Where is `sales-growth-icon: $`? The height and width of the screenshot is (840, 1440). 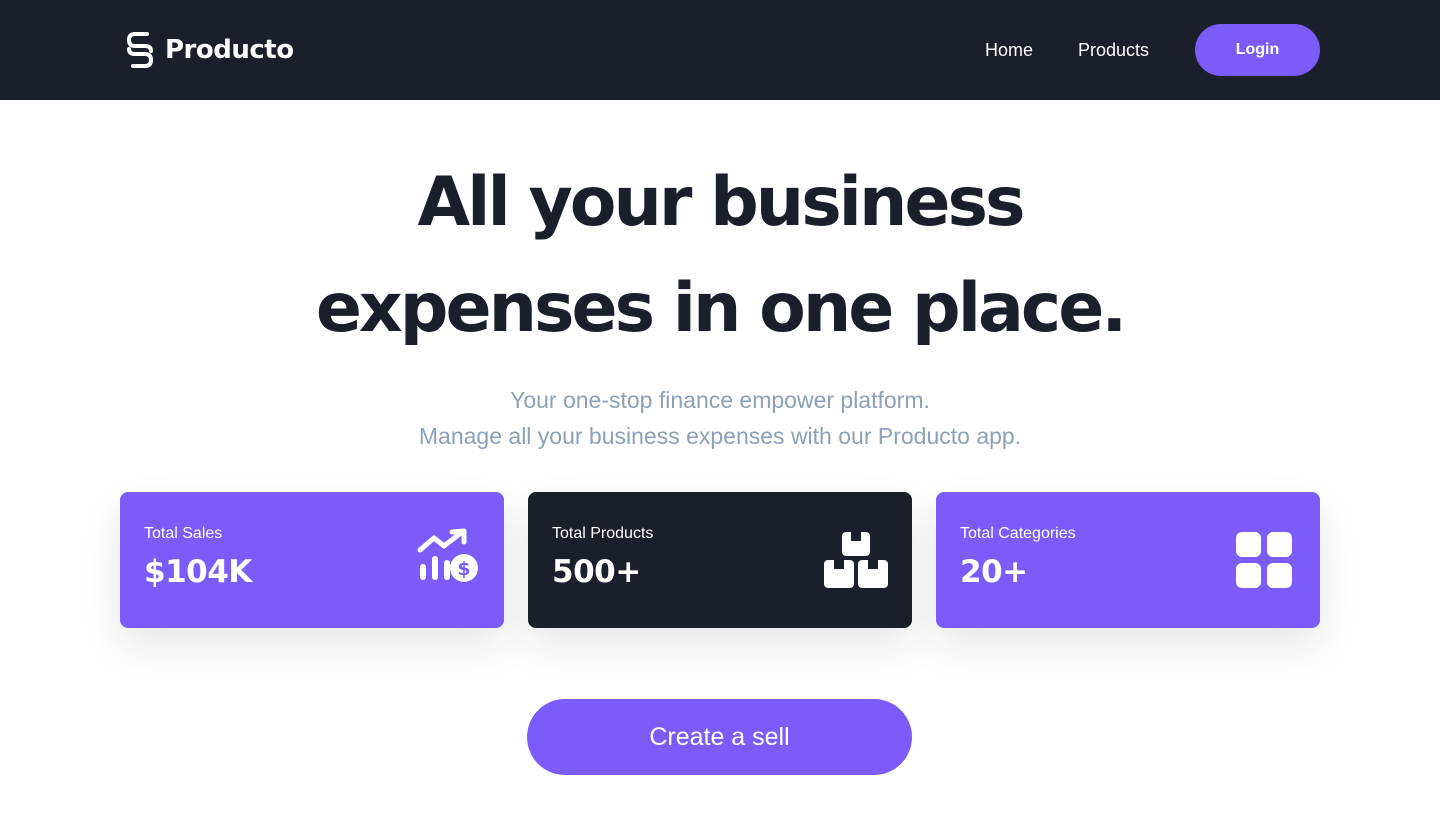
sales-growth-icon: $ is located at coordinates (447, 555).